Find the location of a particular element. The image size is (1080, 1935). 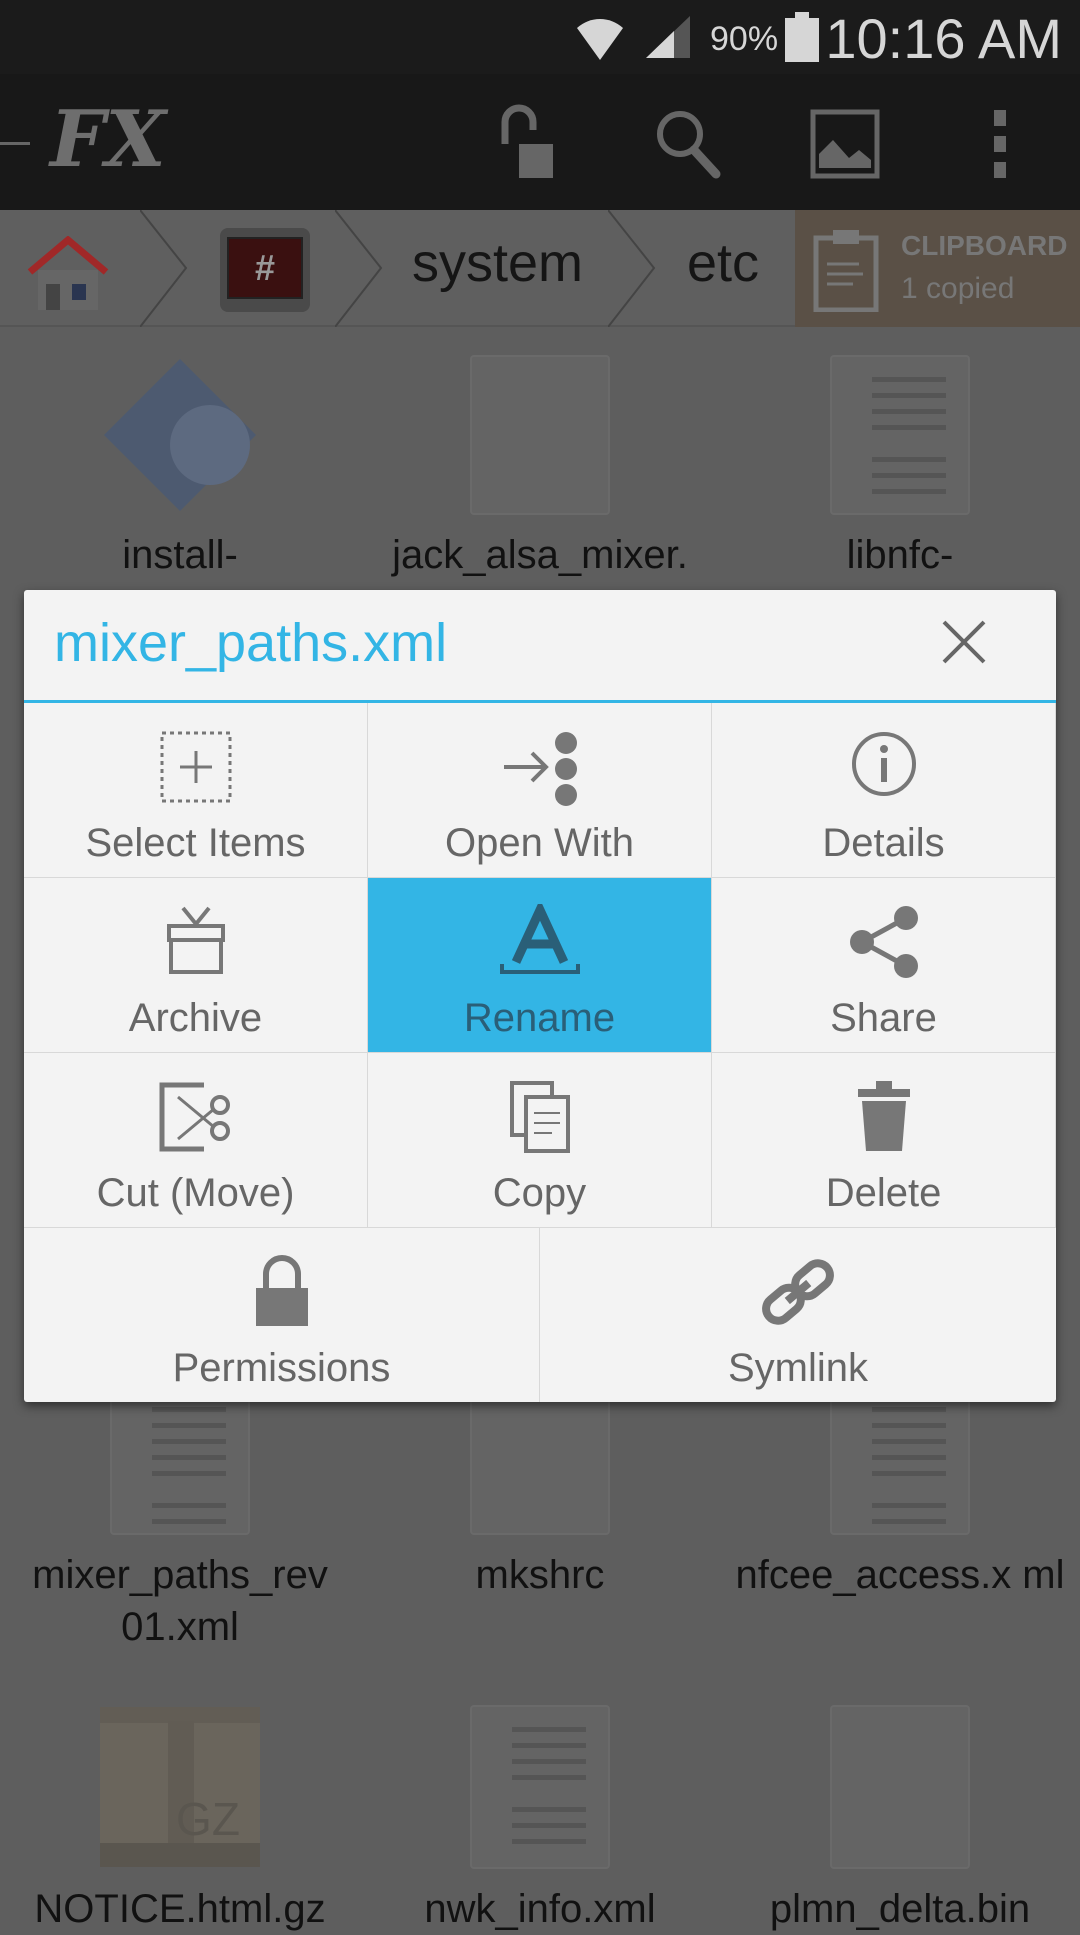

battery-icon is located at coordinates (802, 37).